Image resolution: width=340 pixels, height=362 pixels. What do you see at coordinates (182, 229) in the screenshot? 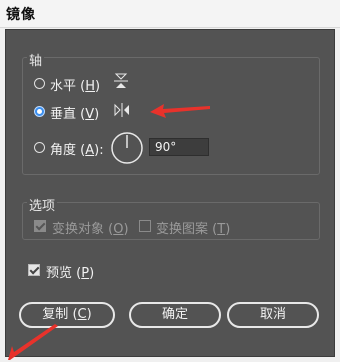
I see `transform-patterns-label: 变换图案` at bounding box center [182, 229].